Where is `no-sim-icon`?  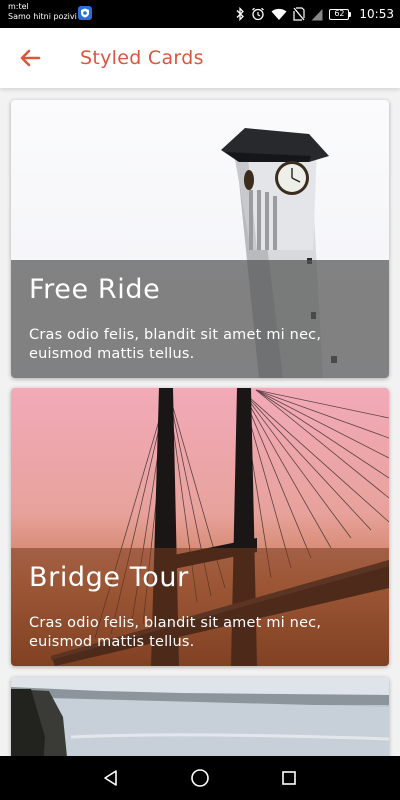
no-sim-icon is located at coordinates (299, 14).